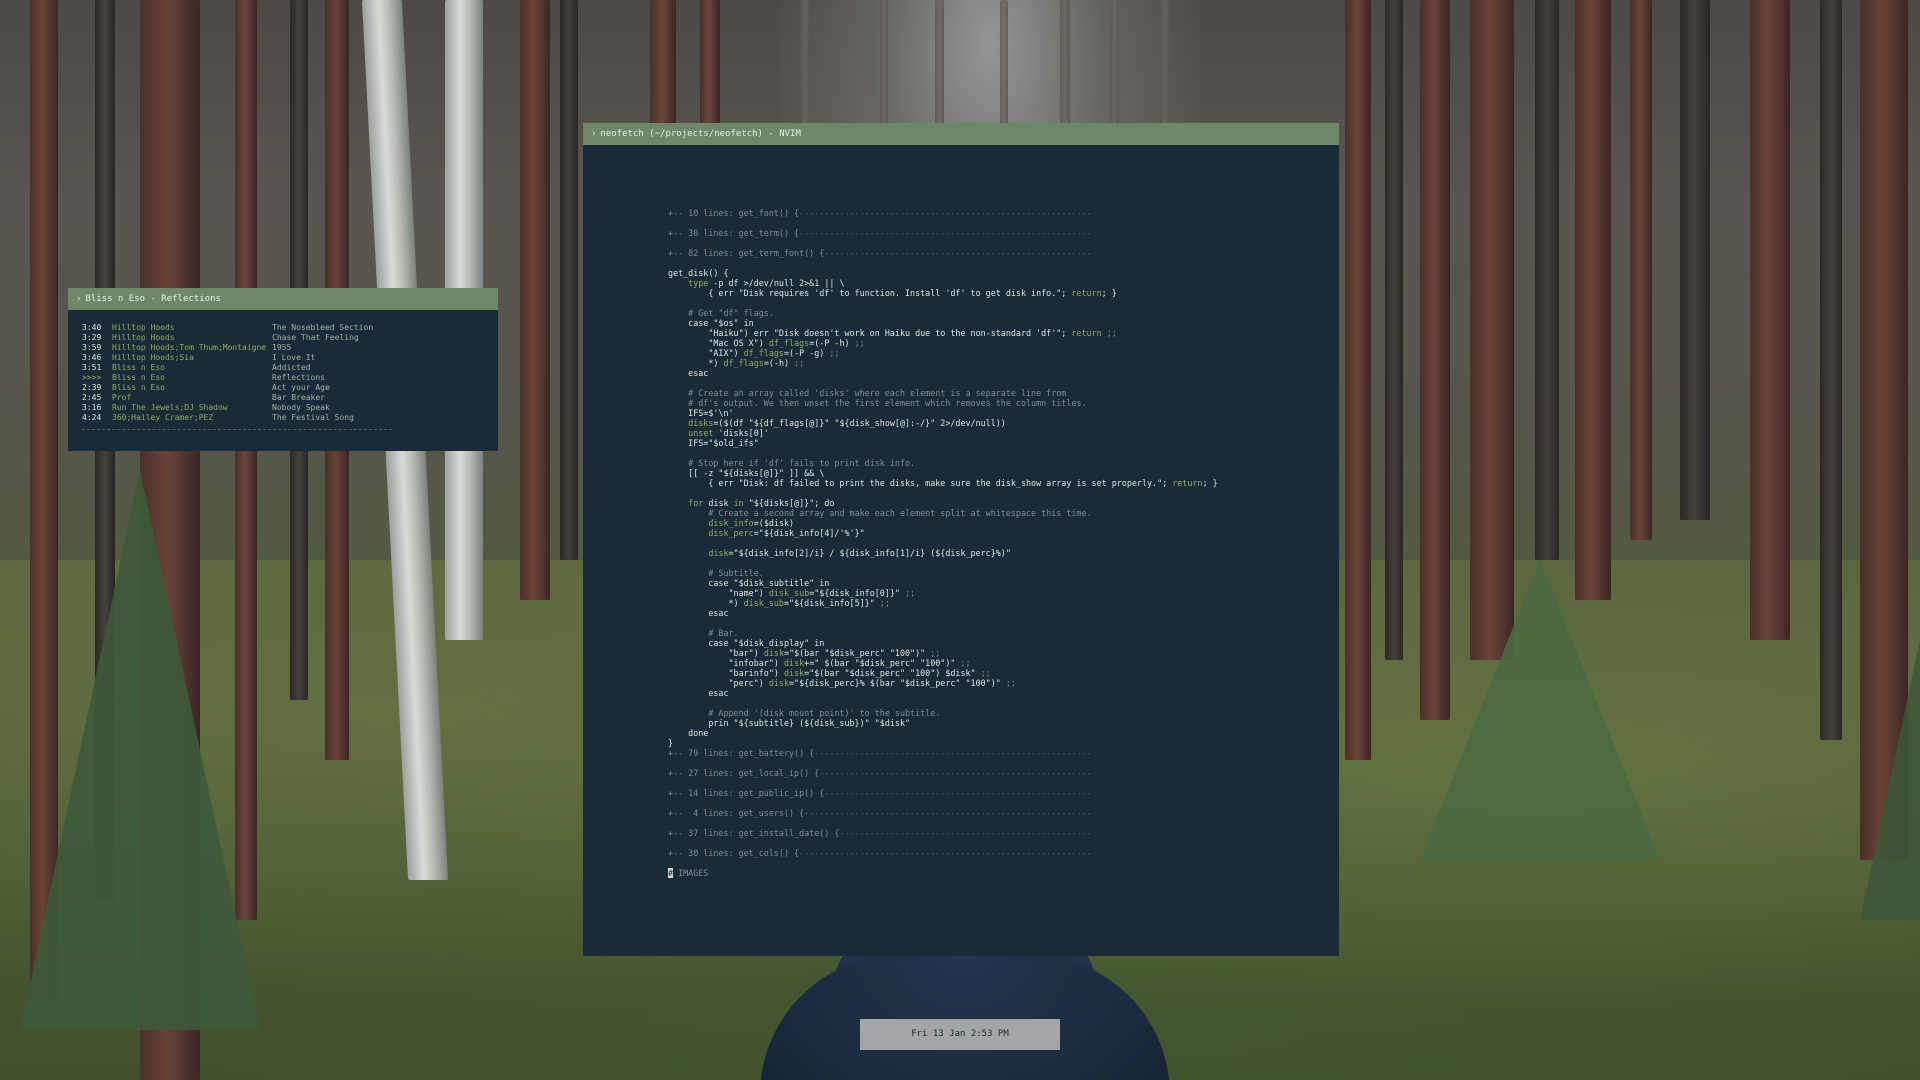 The image size is (1920, 1080). I want to click on track-row: 2:39 Bliss n Eso Act your Age, so click(290, 388).